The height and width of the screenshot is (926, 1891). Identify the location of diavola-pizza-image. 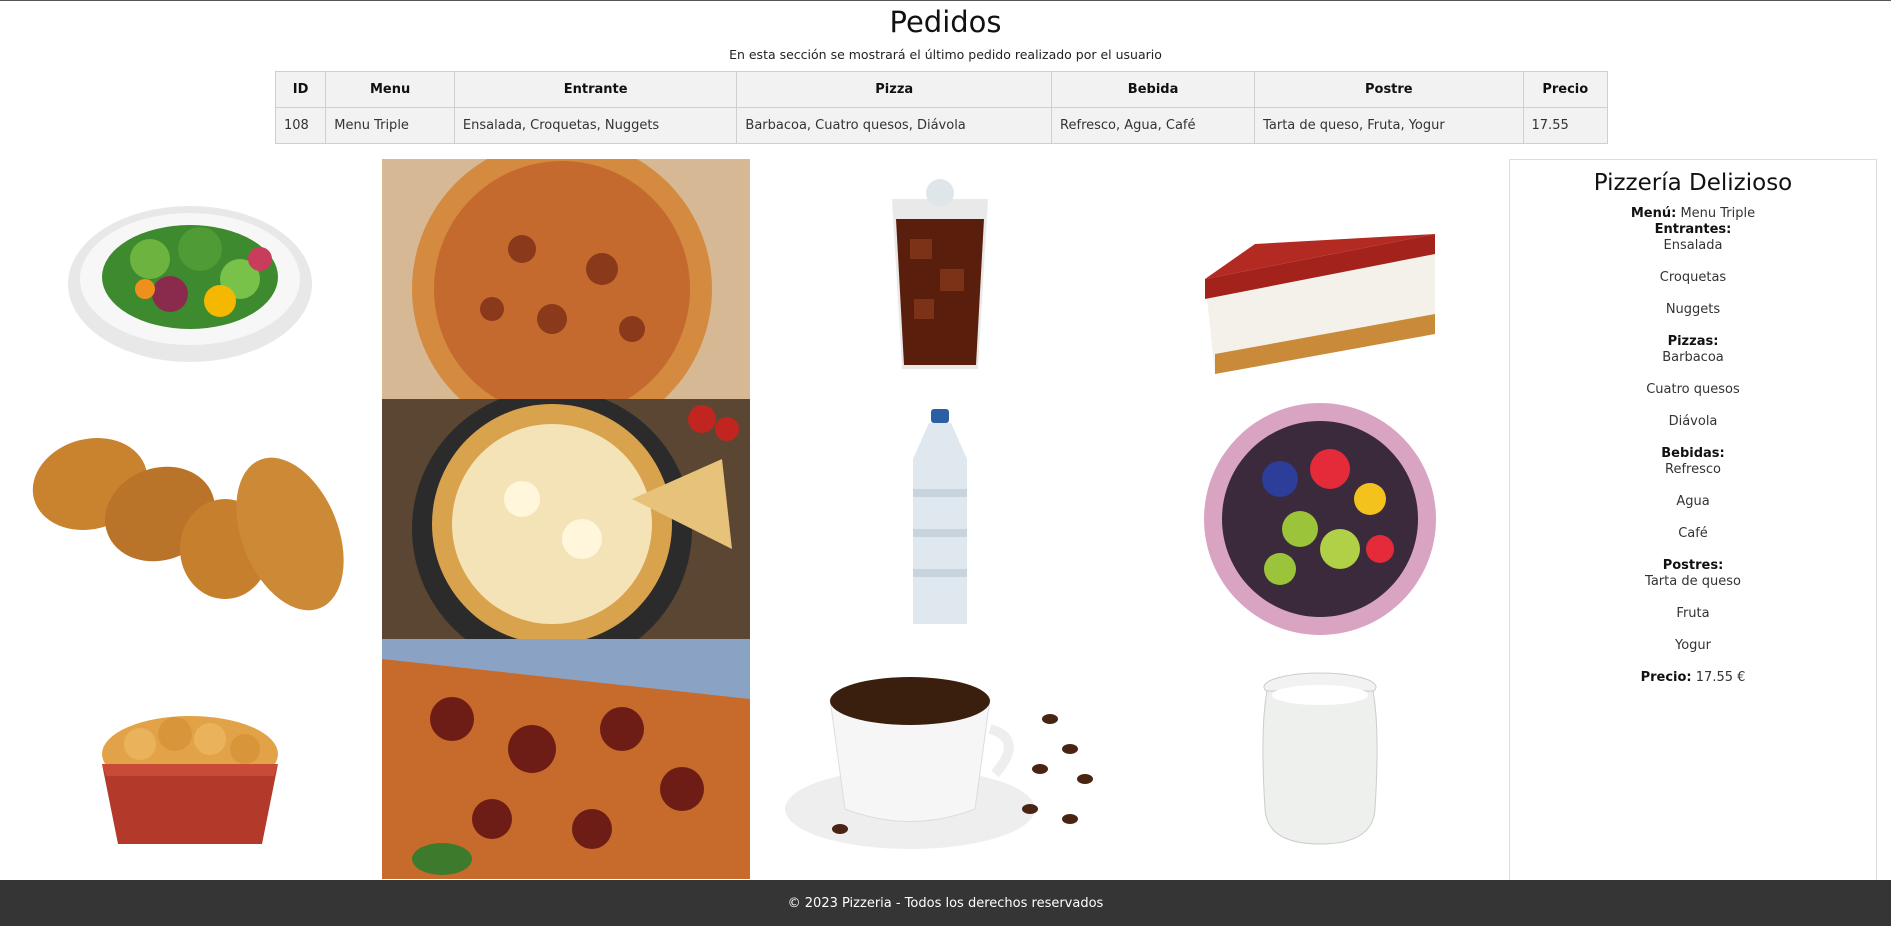
(566, 759).